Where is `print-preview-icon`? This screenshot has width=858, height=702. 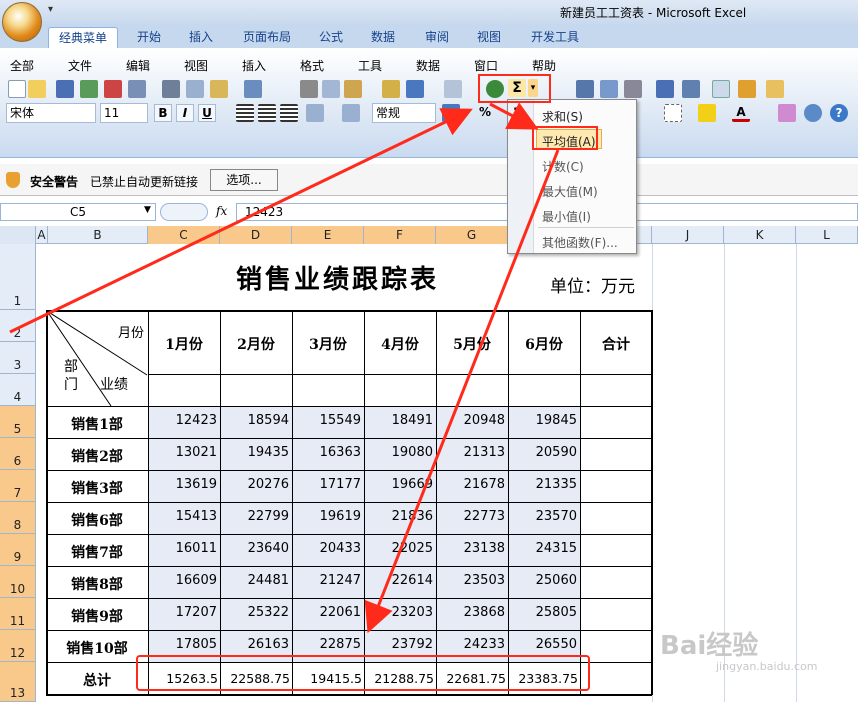 print-preview-icon is located at coordinates (195, 89).